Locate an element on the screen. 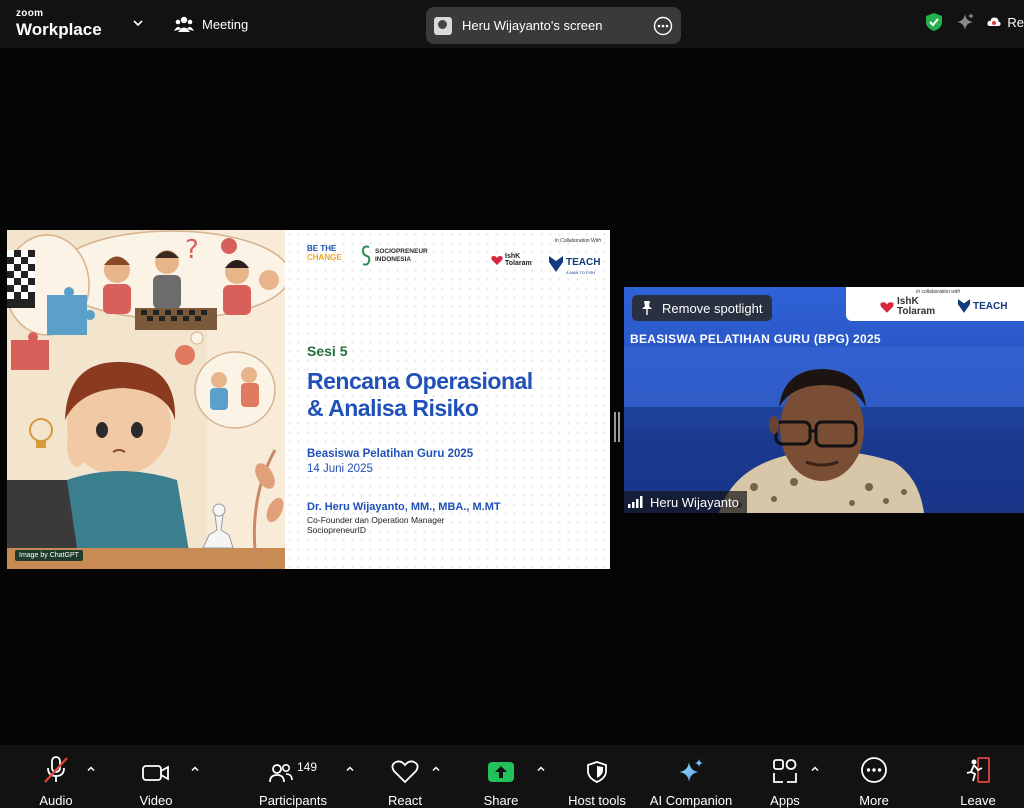  leave-label: Leave is located at coordinates (978, 800).